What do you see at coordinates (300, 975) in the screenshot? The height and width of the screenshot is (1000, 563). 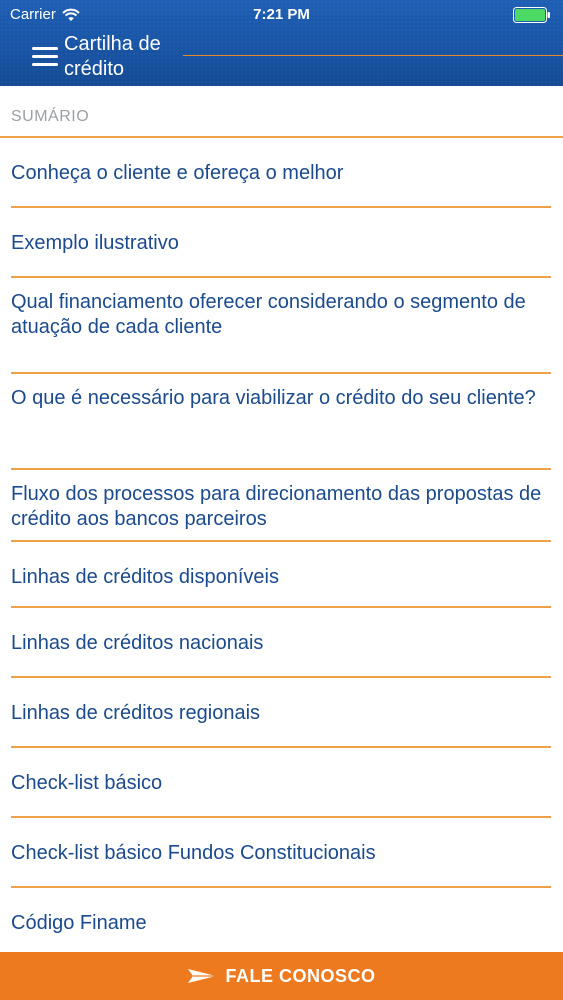 I see `contact-button-label: FALE CONOSCO` at bounding box center [300, 975].